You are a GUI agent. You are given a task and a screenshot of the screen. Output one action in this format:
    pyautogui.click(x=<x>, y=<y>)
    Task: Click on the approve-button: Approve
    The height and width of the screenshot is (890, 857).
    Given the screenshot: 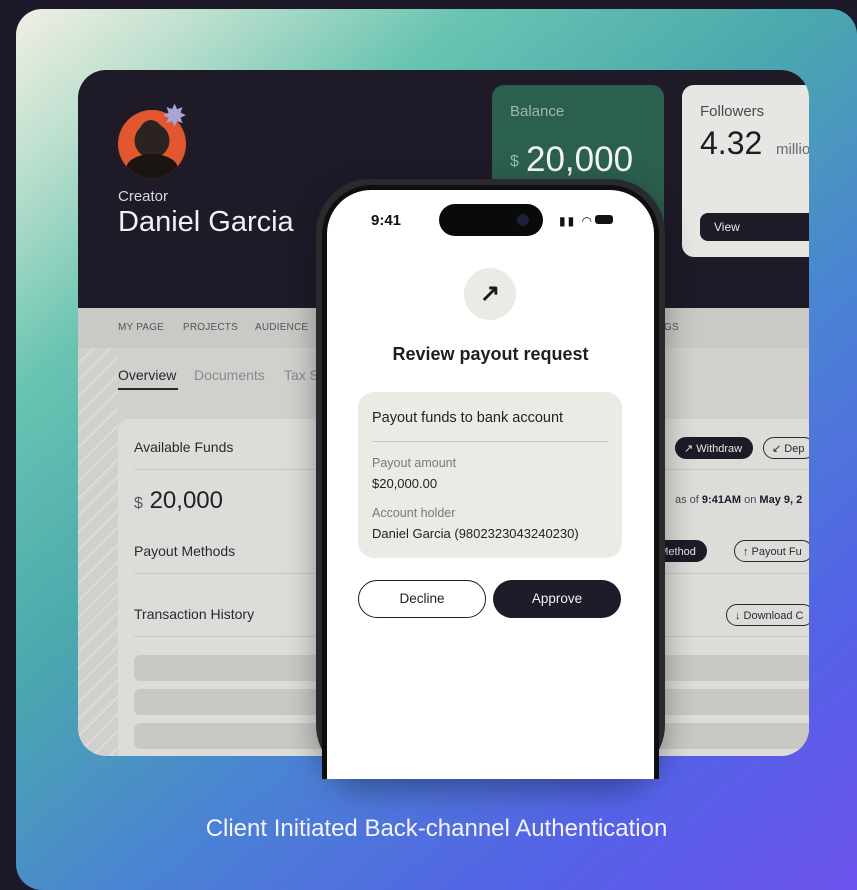 What is the action you would take?
    pyautogui.click(x=557, y=599)
    